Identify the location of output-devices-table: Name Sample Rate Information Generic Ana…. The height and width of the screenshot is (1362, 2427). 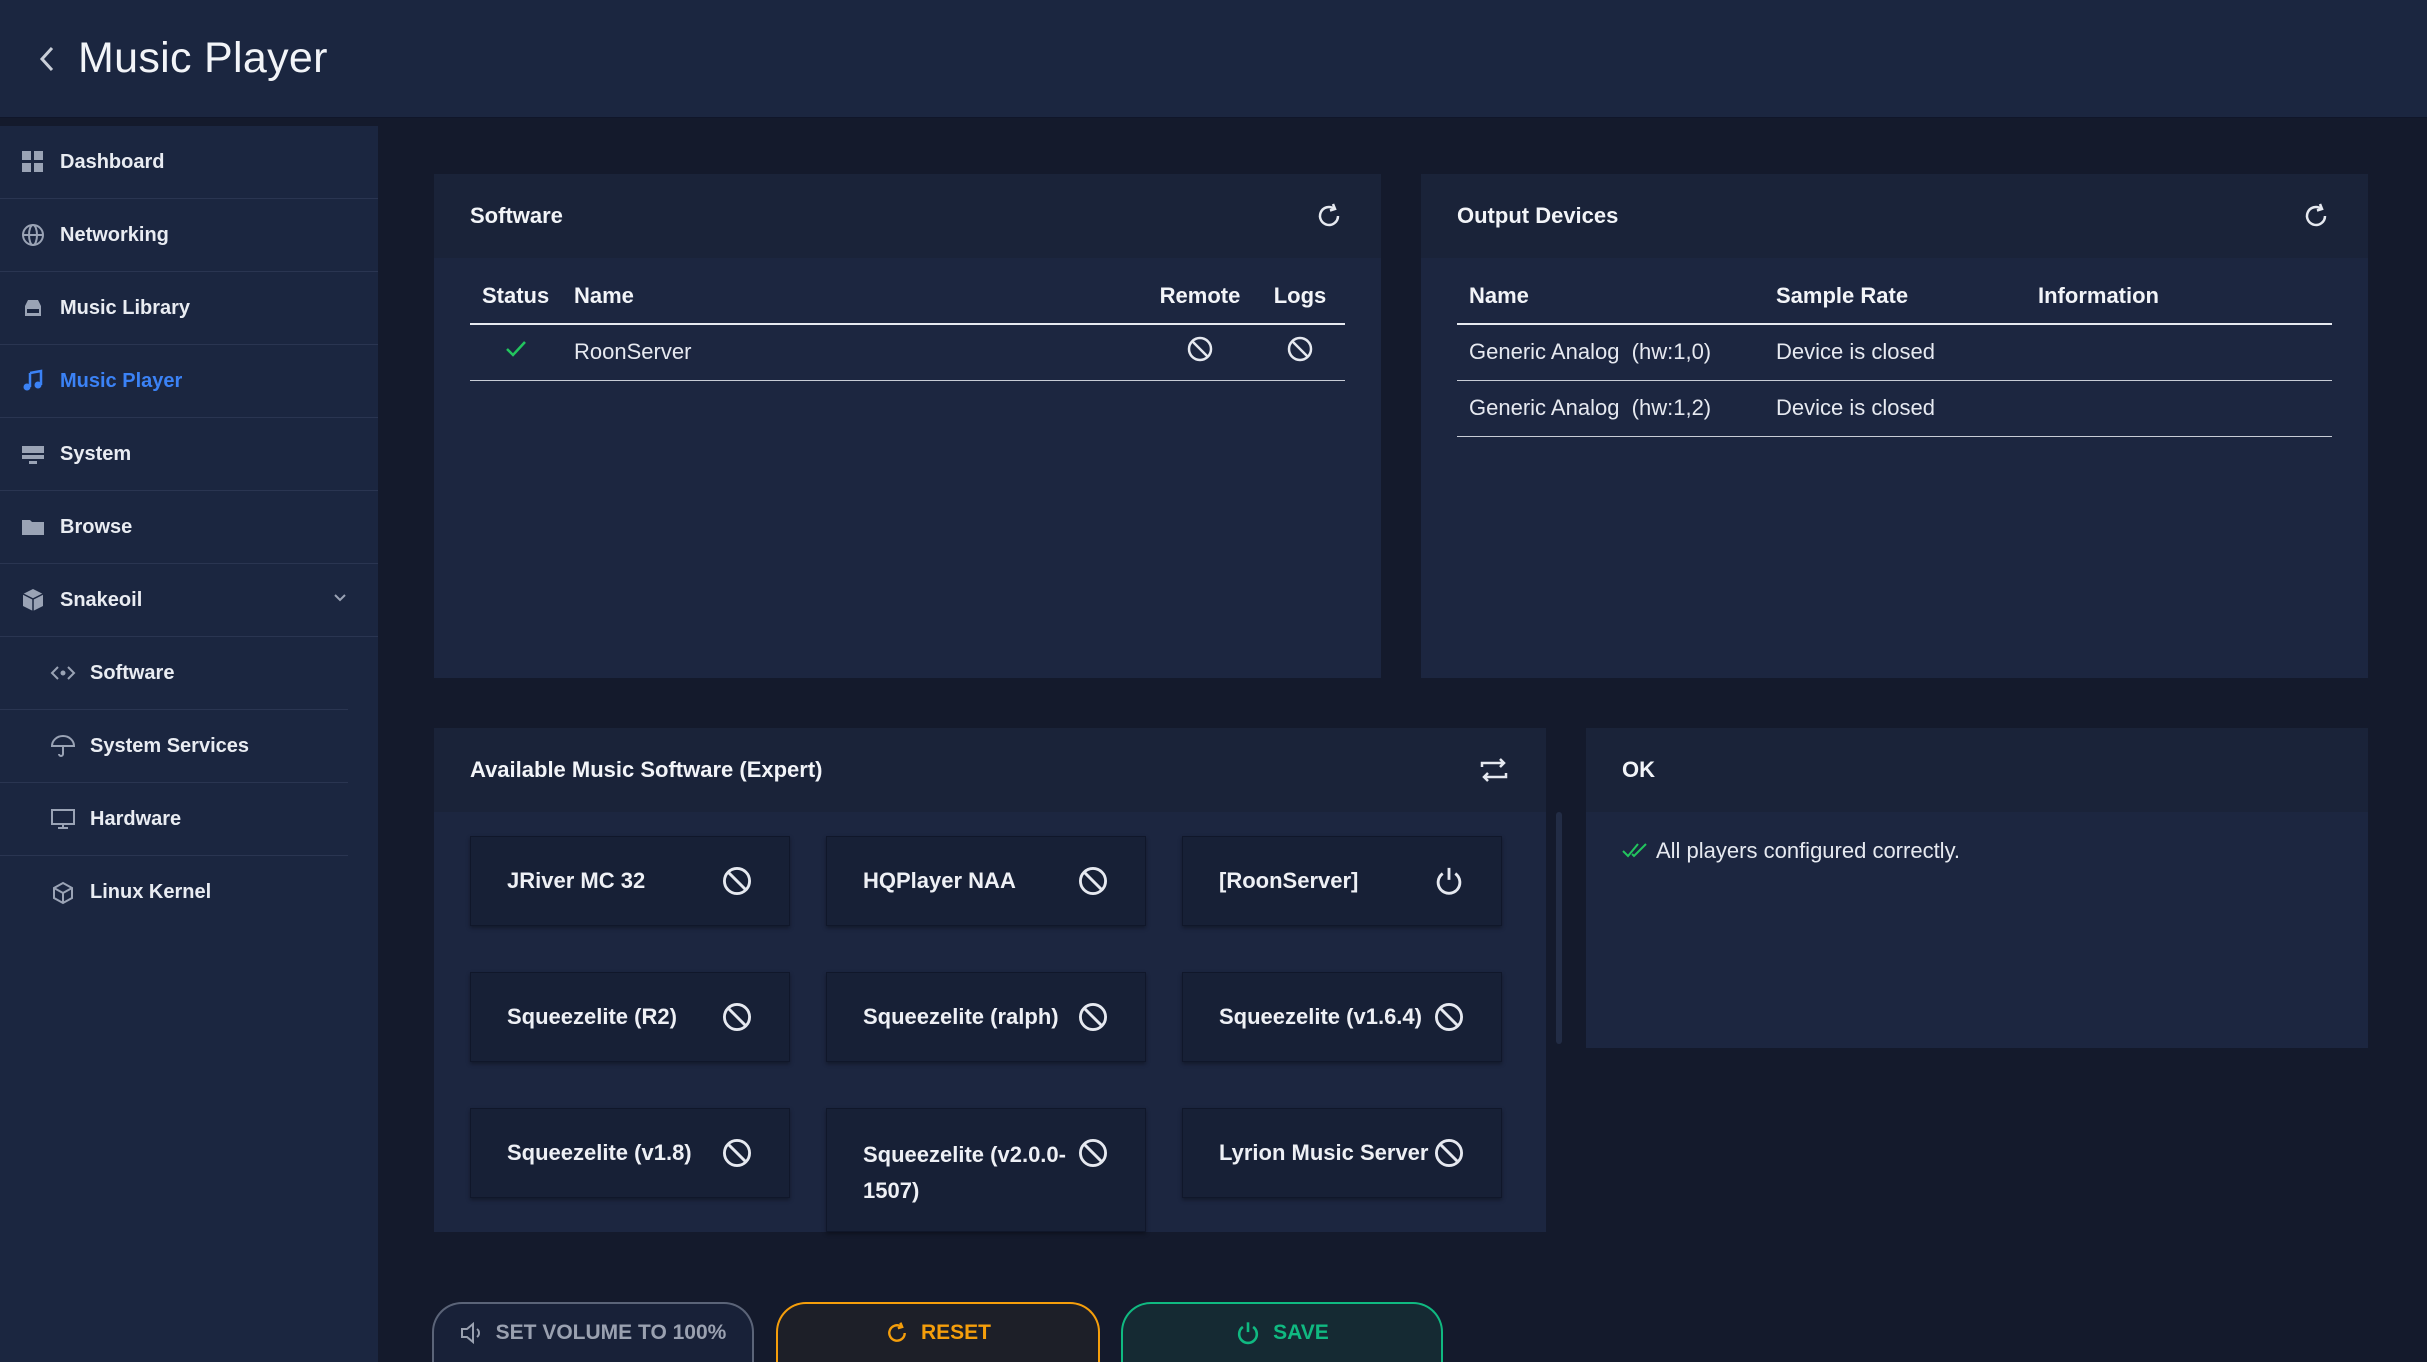
(1894, 352).